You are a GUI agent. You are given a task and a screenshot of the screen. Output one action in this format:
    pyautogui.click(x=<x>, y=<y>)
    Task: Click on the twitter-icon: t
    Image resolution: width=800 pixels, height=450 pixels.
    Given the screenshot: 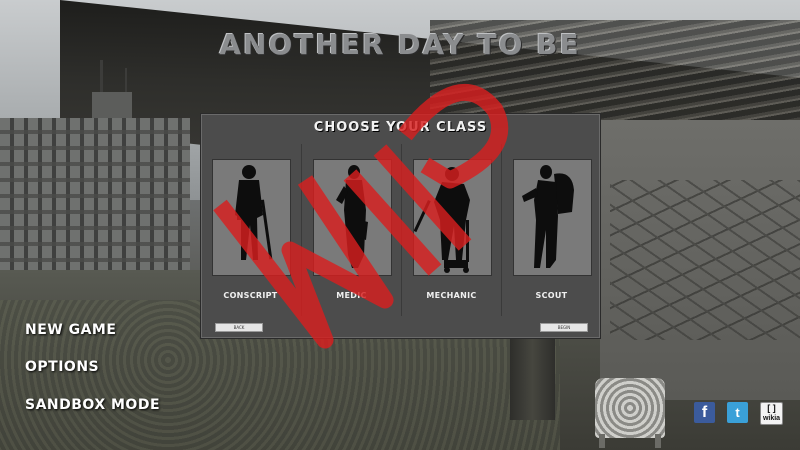 What is the action you would take?
    pyautogui.click(x=737, y=412)
    